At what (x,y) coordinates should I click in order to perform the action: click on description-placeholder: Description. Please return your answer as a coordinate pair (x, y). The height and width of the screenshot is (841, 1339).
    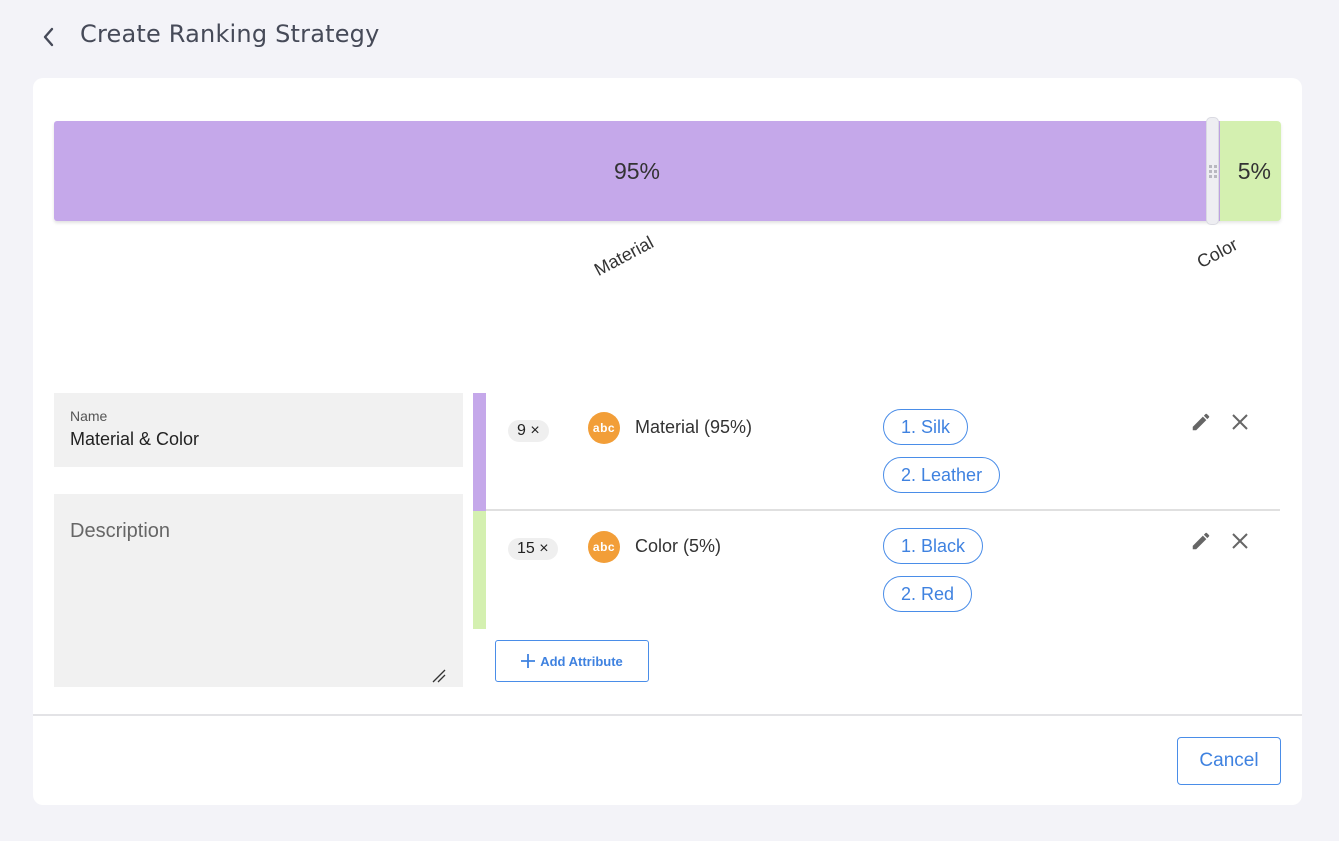
    Looking at the image, I should click on (120, 531).